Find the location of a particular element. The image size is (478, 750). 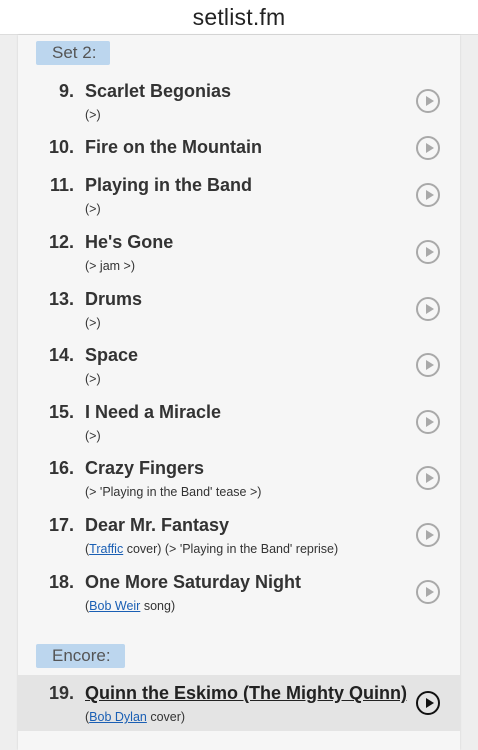

song-row-11: 11. Playing in the Band (>) is located at coordinates (239, 200).